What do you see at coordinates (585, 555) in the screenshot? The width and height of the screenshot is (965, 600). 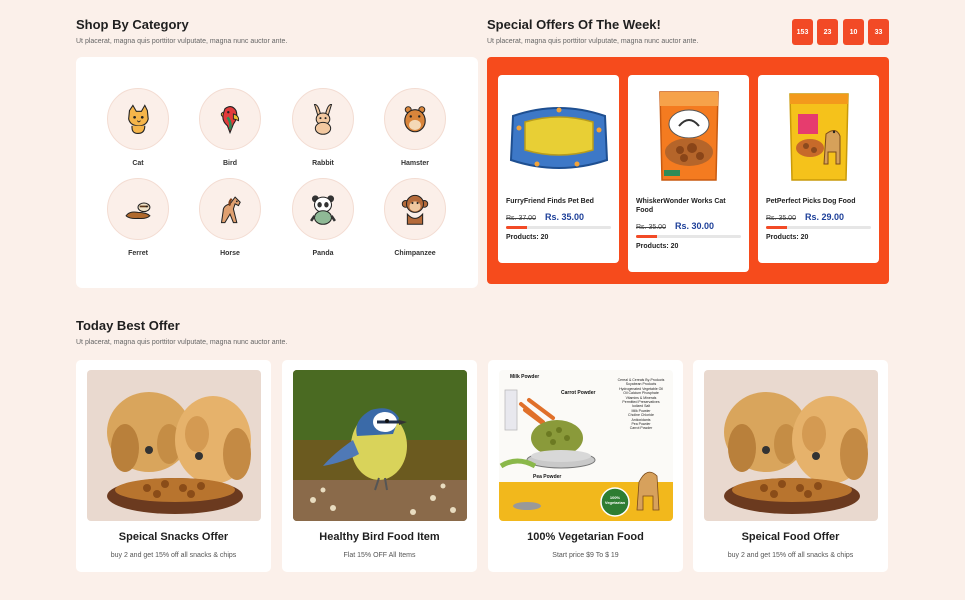 I see `card-subtitle: Start price $9 To $ 19` at bounding box center [585, 555].